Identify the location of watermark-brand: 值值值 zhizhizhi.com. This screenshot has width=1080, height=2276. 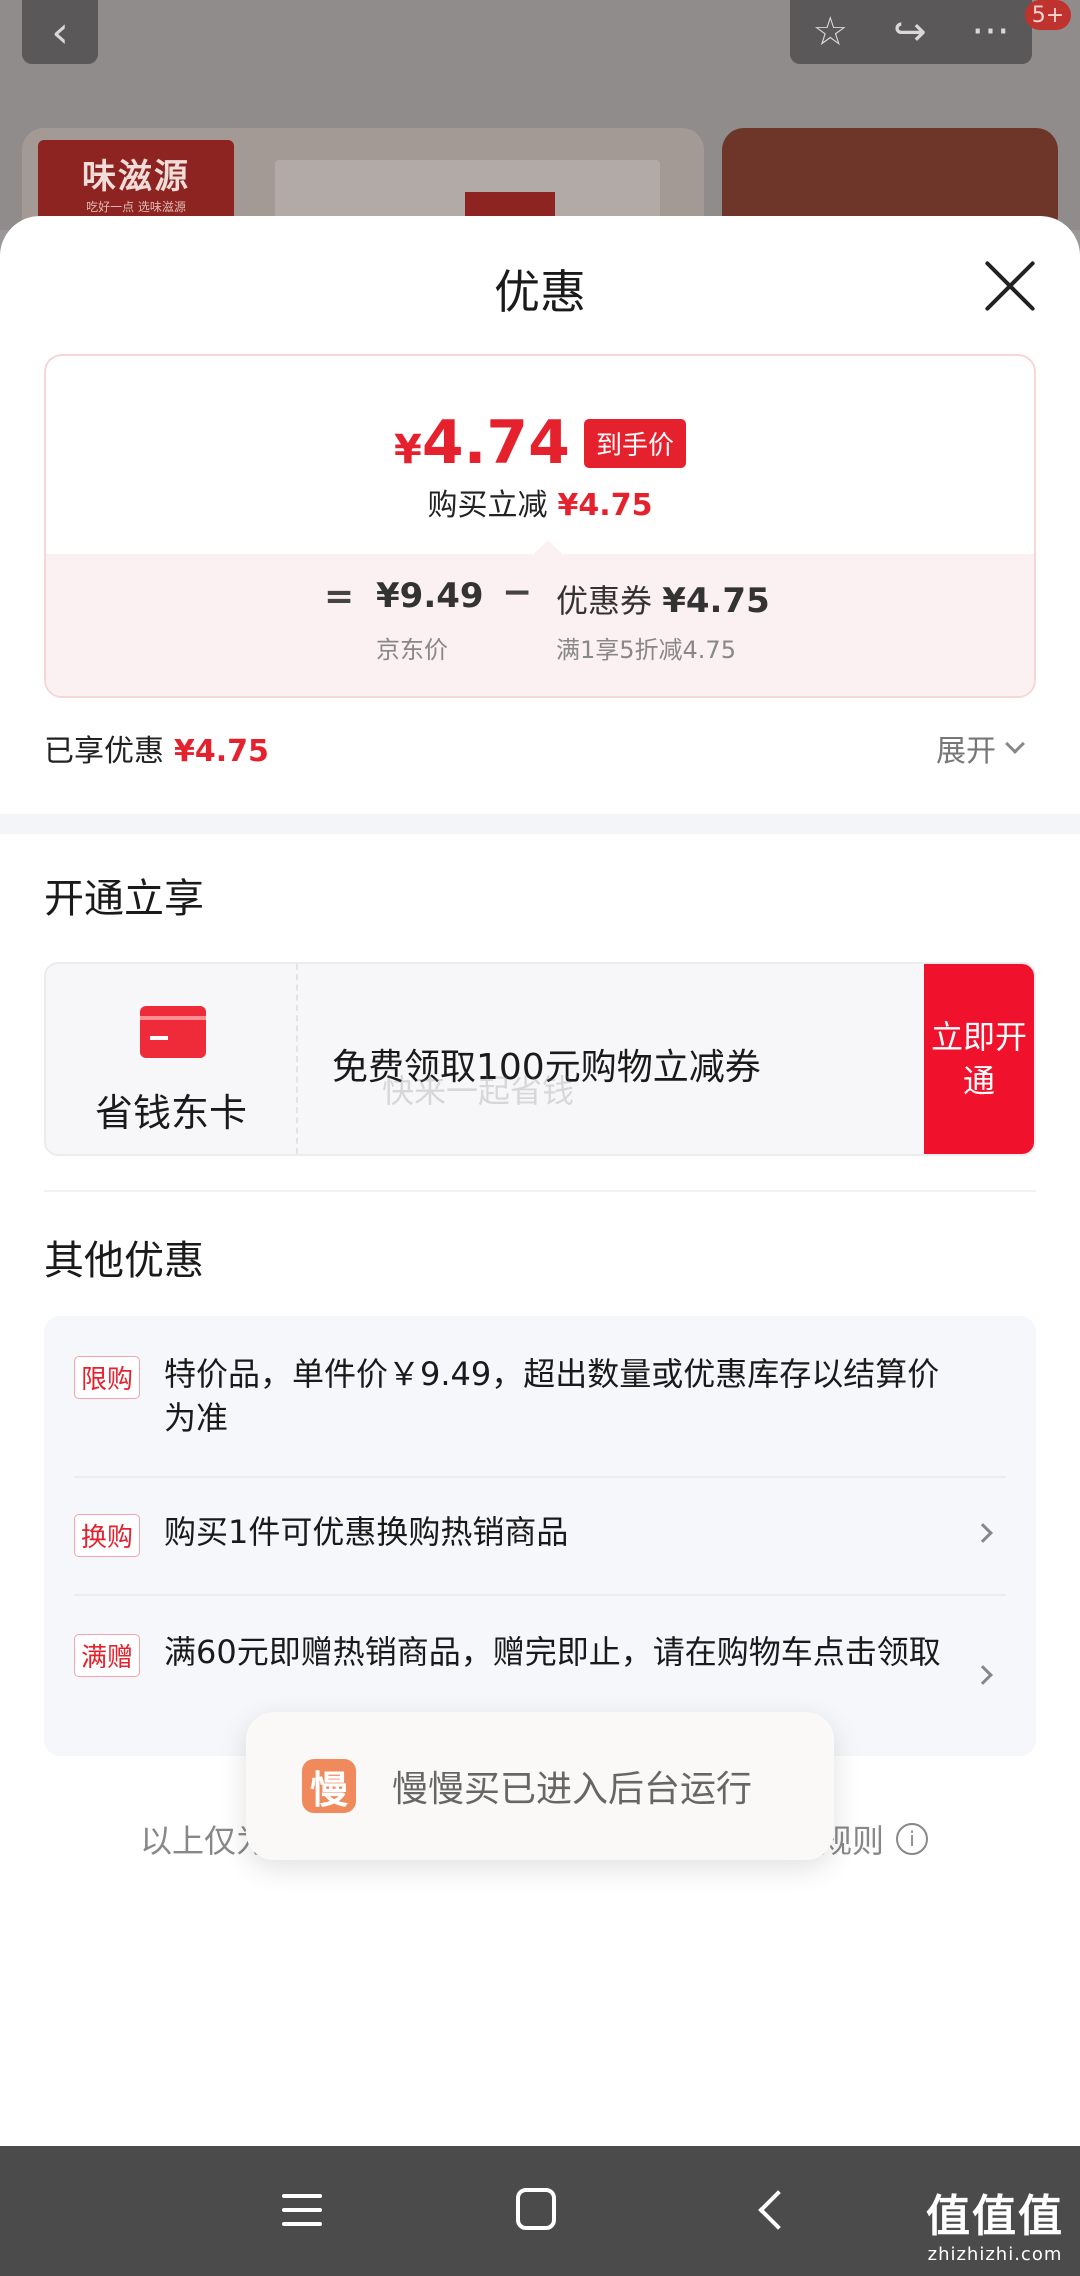
(995, 2222).